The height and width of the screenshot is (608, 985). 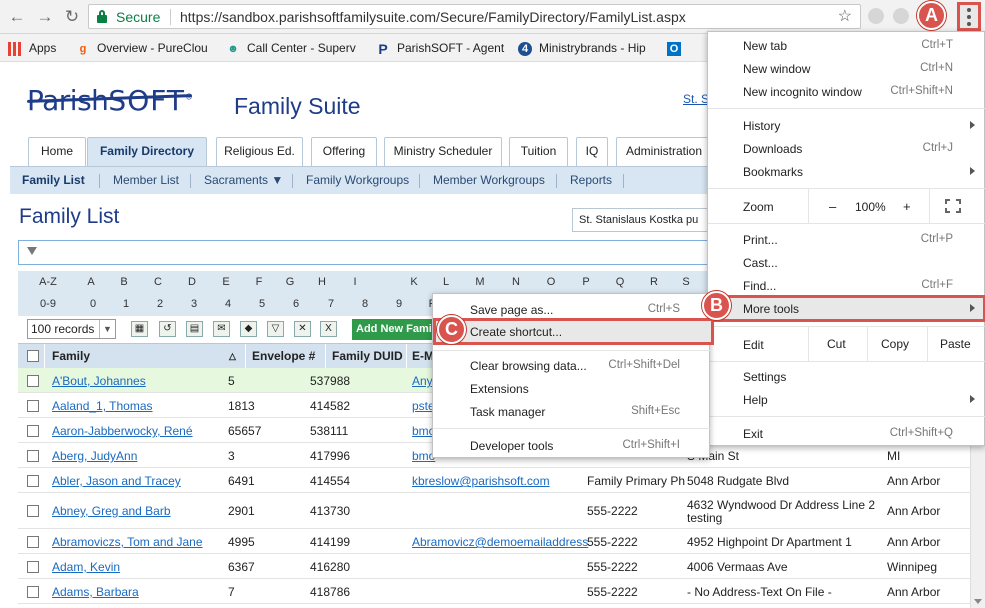 What do you see at coordinates (832, 206) in the screenshot?
I see `zoom-out-button: –` at bounding box center [832, 206].